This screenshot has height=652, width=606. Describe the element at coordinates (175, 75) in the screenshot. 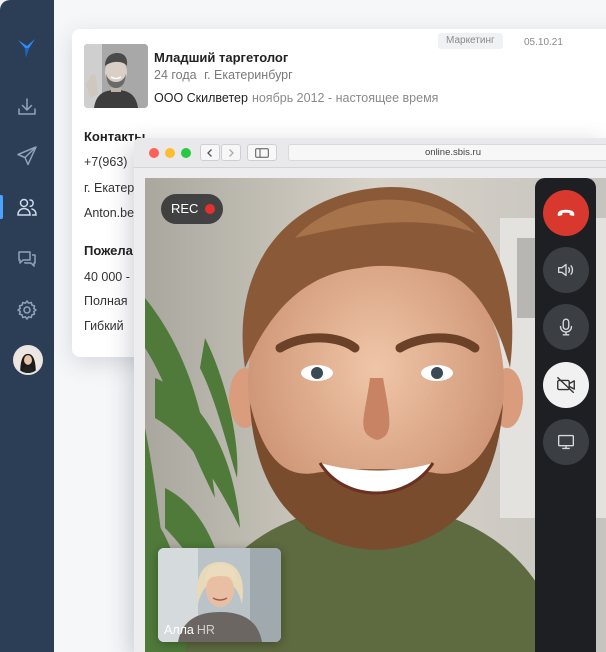

I see `candidate-age: 24 года` at that location.